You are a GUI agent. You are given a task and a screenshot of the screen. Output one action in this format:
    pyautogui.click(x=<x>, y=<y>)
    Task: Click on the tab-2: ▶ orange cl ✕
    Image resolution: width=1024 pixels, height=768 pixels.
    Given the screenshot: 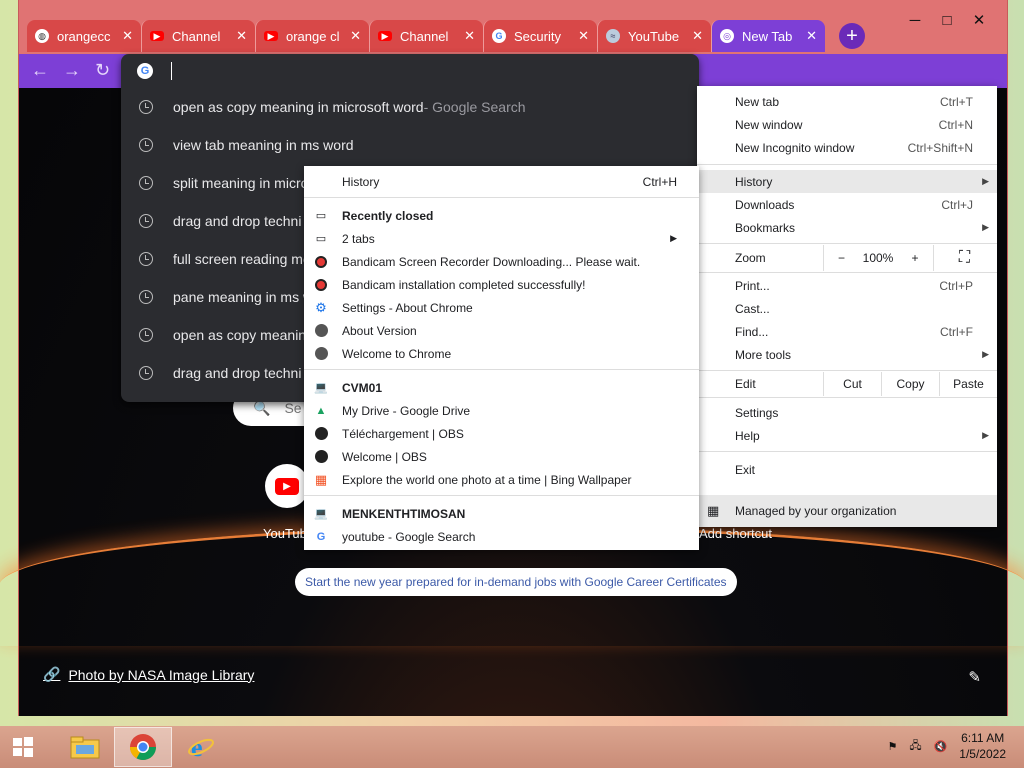 What is the action you would take?
    pyautogui.click(x=312, y=36)
    